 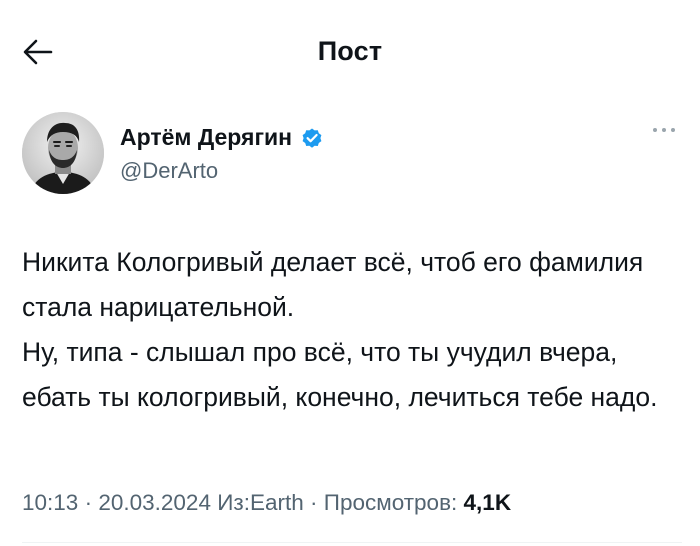 I want to click on author-name: Артём Дерягин, so click(x=206, y=137).